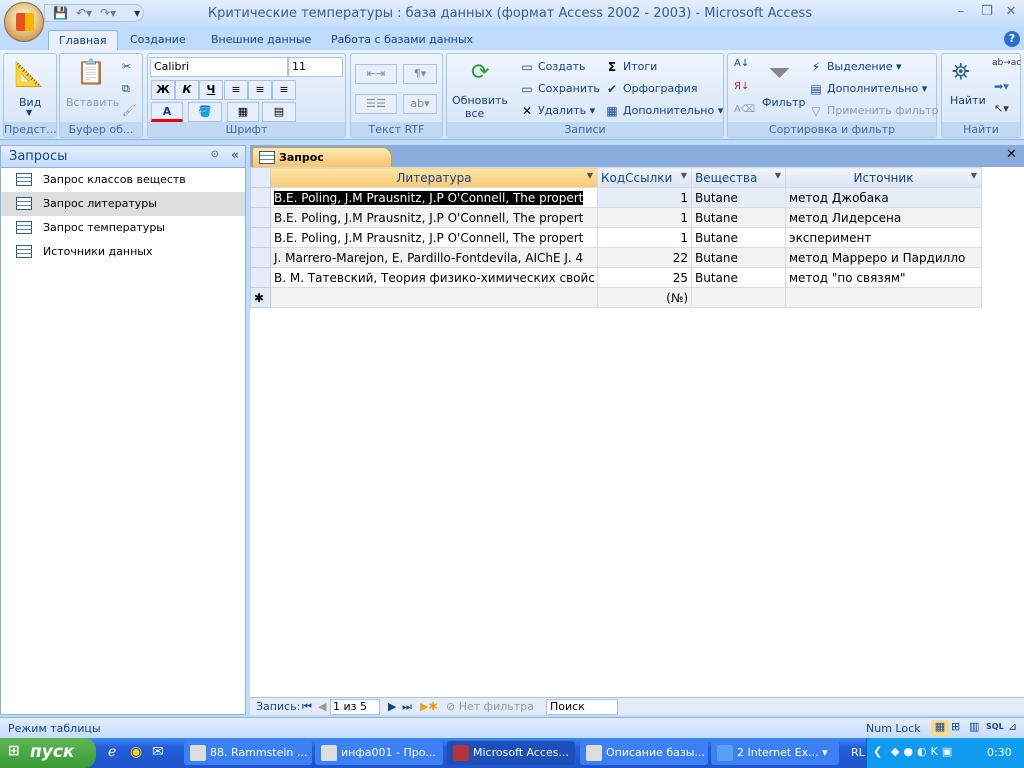 The height and width of the screenshot is (768, 1024). What do you see at coordinates (260, 177) in the screenshot?
I see `select-all` at bounding box center [260, 177].